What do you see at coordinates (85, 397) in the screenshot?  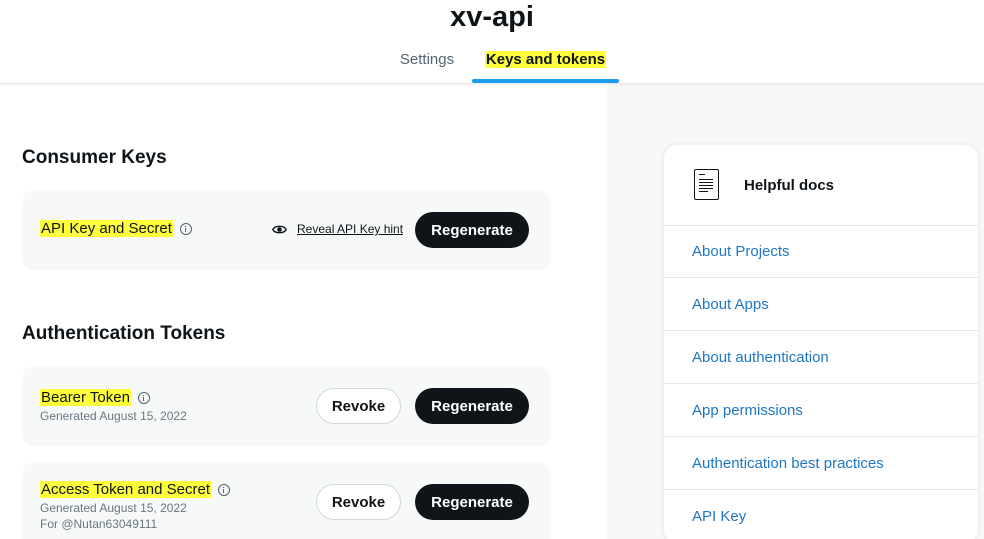 I see `bearer-token-label: Bearer Token` at bounding box center [85, 397].